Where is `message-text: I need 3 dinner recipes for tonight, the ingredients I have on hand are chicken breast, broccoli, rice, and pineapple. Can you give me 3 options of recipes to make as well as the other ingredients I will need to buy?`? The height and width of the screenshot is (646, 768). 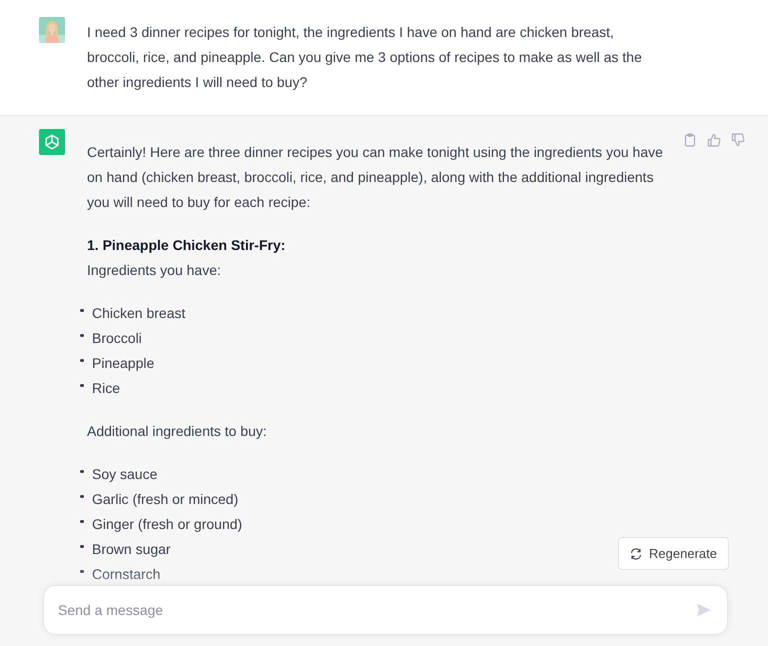 message-text: I need 3 dinner recipes for tonight, the ingredients I have on hand are chicken breast, broccoli, rice, and pineapple. Can you give me 3 options of recipes to make as well as the other ingredients I will need to buy? is located at coordinates (365, 57).